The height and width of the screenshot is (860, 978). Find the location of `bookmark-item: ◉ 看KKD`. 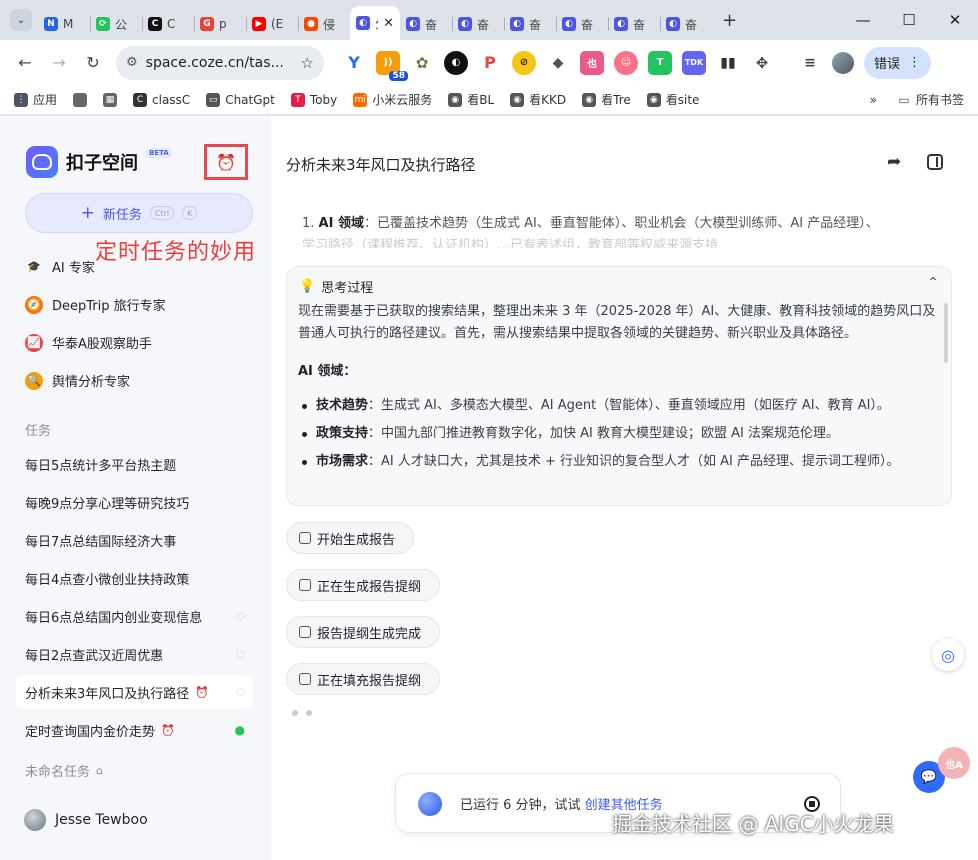

bookmark-item: ◉ 看KKD is located at coordinates (538, 99).